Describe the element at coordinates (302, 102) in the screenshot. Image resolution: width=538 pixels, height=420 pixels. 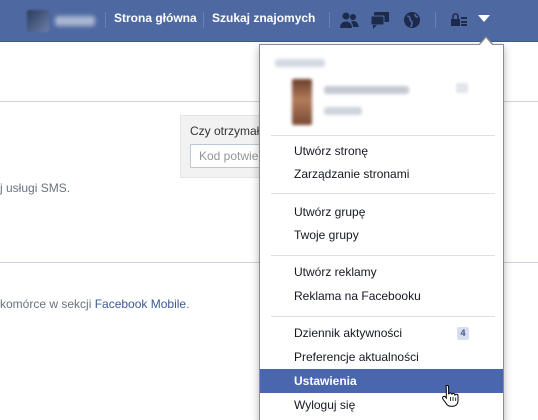
I see `page-thumbnail` at that location.